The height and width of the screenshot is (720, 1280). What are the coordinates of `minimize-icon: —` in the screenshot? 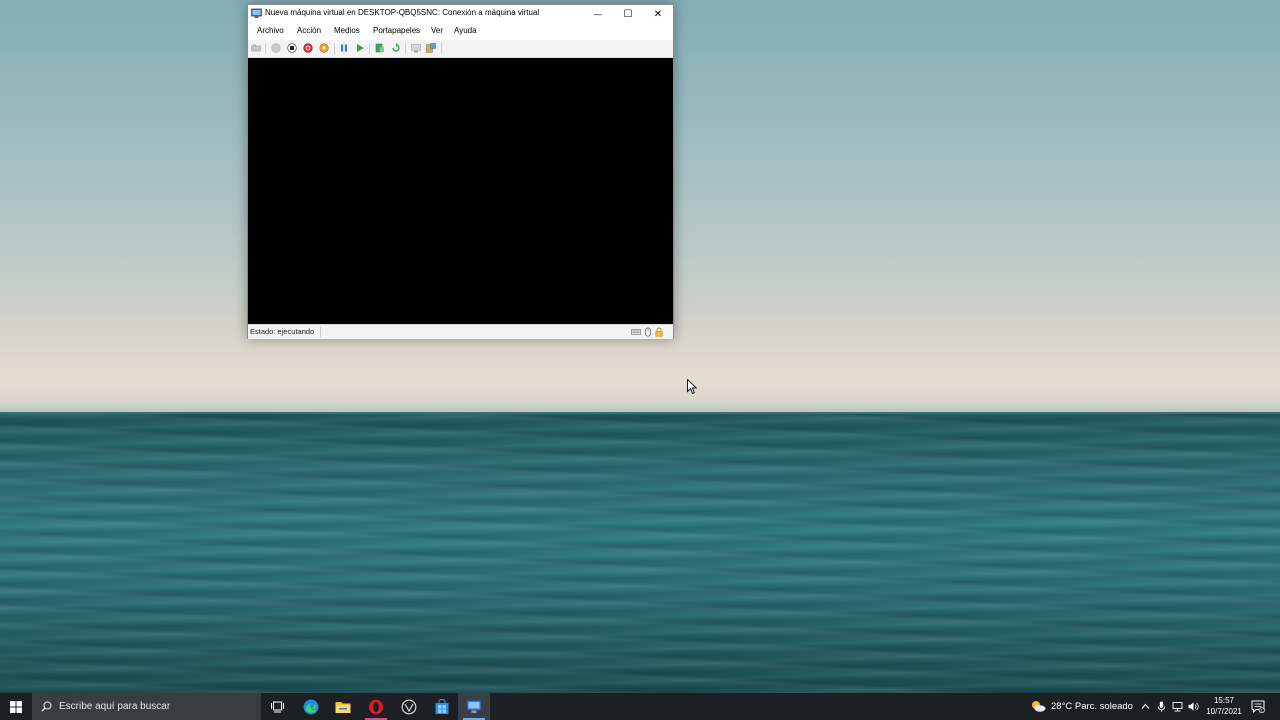 It's located at (598, 14).